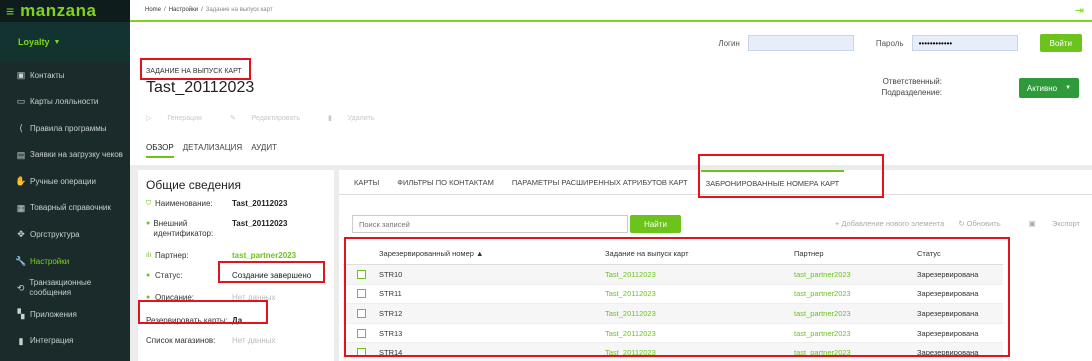 The width and height of the screenshot is (1092, 361). I want to click on column-status: Статус, so click(960, 253).